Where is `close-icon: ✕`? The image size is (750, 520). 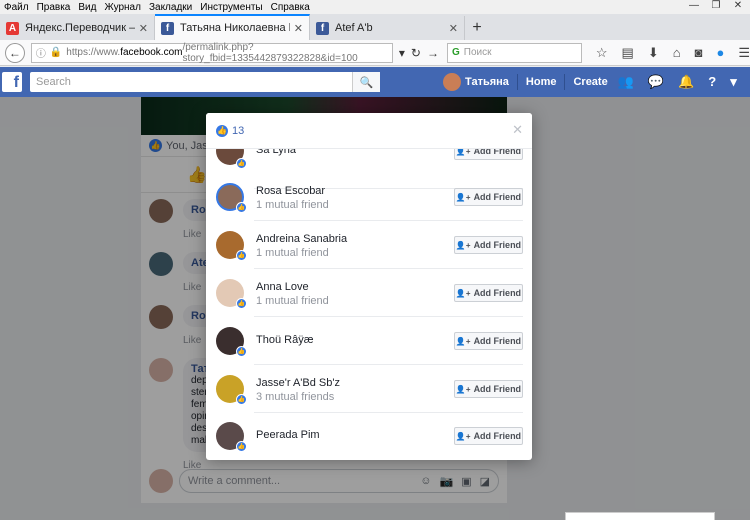 close-icon: ✕ is located at coordinates (517, 130).